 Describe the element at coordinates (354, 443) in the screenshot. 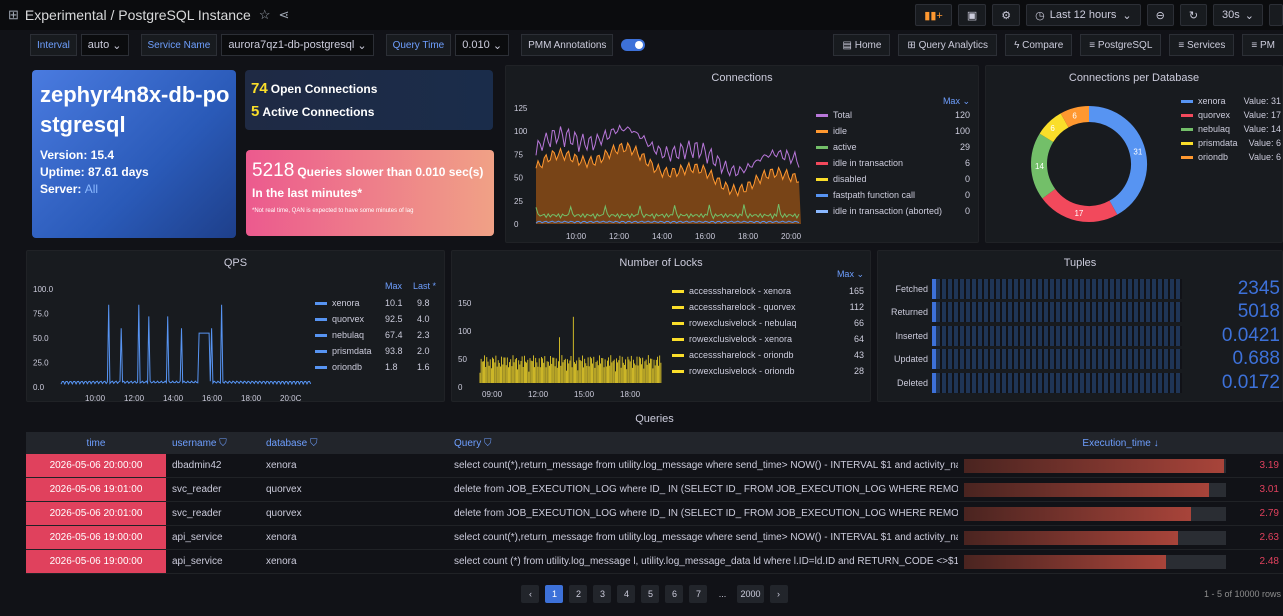

I see `col-database: database ⛉` at that location.